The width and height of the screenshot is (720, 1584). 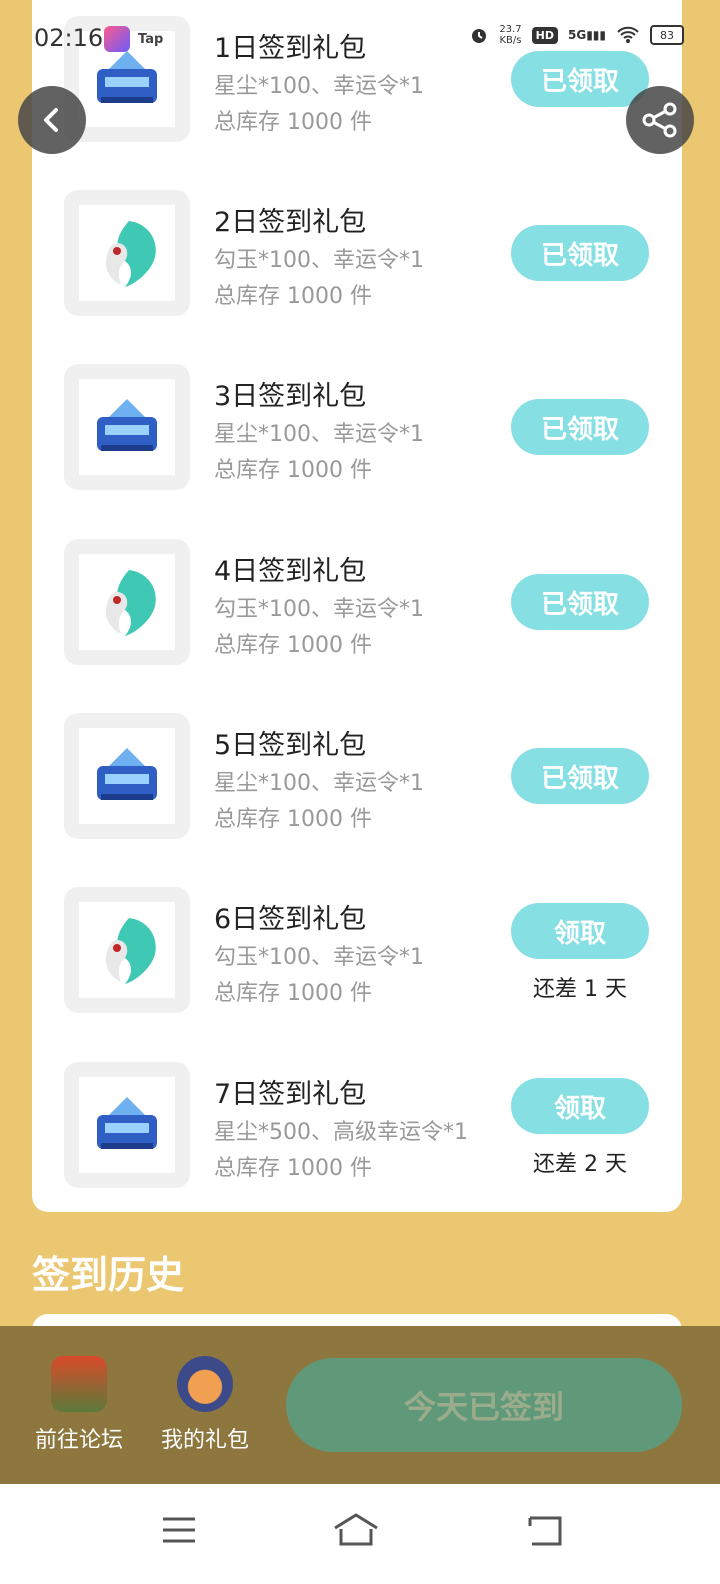 I want to click on gift-title: 4日签到礼包, so click(x=290, y=571).